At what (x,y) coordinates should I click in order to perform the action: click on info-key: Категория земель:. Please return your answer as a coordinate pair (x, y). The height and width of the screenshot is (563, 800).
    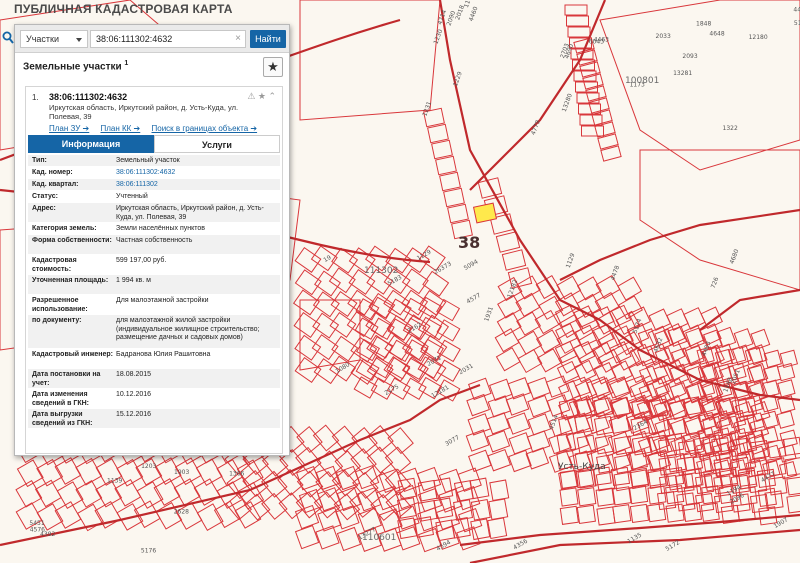
    Looking at the image, I should click on (64, 228).